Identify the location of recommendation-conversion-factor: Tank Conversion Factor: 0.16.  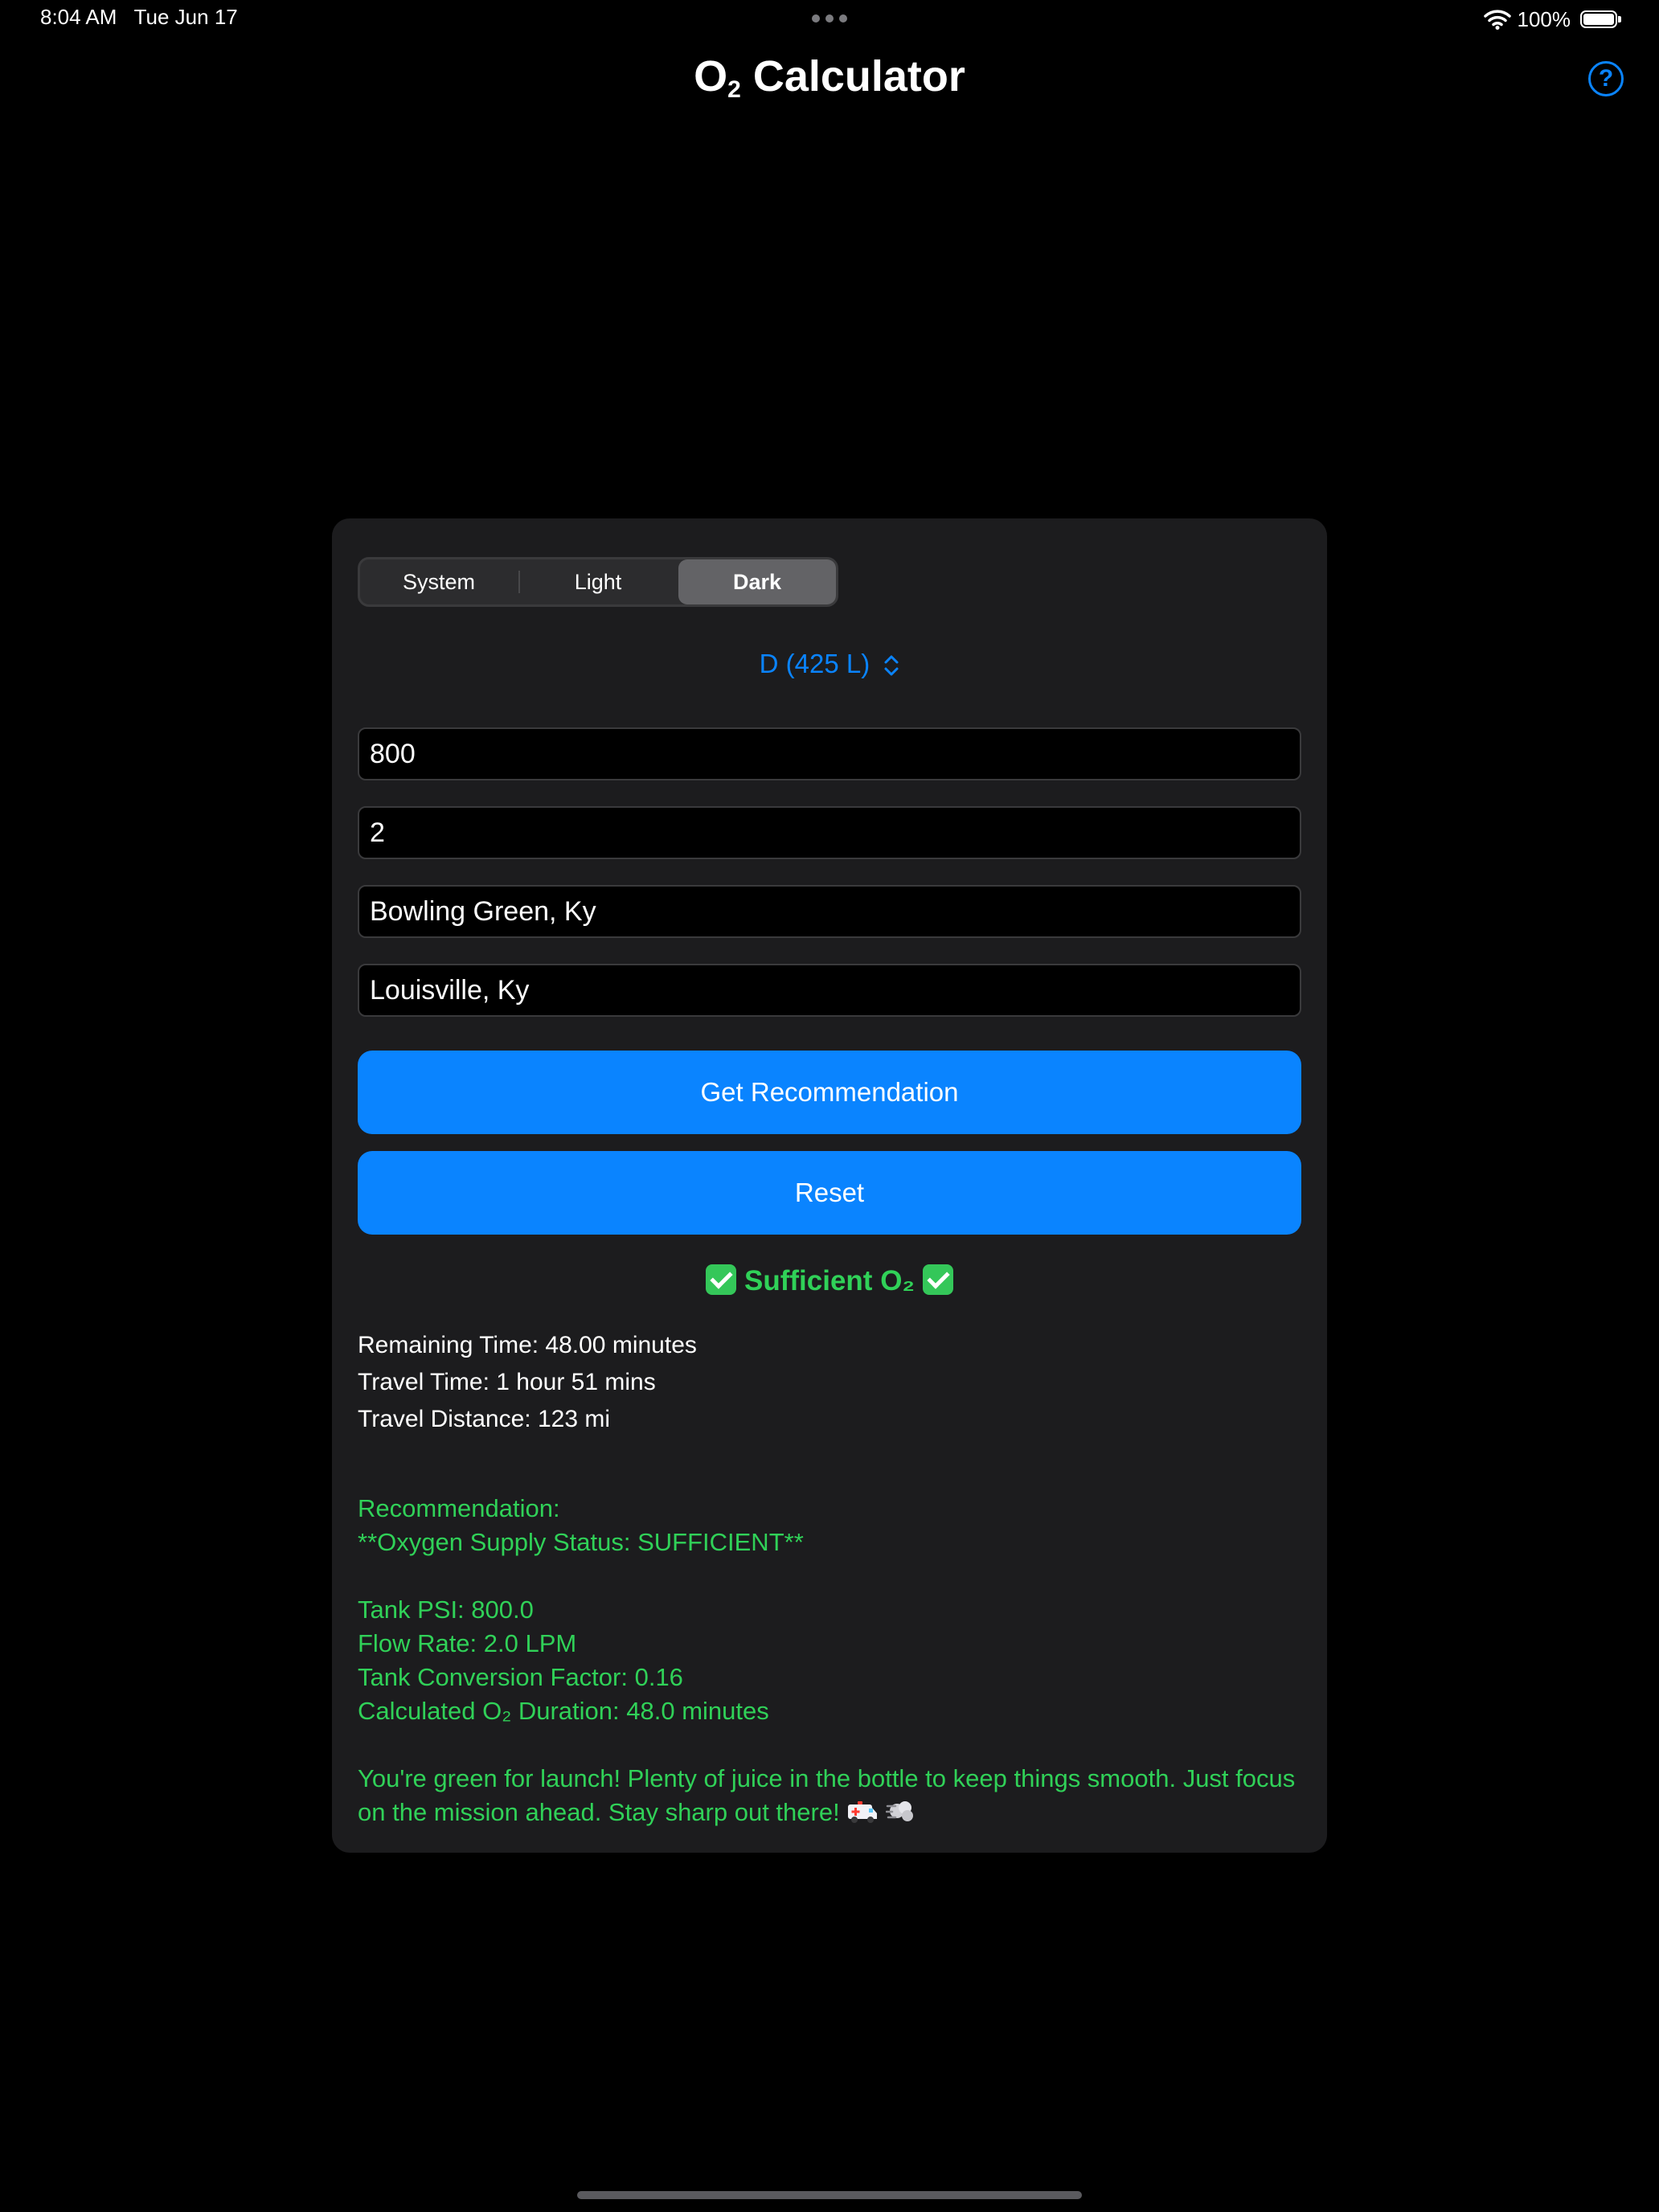
(520, 1677).